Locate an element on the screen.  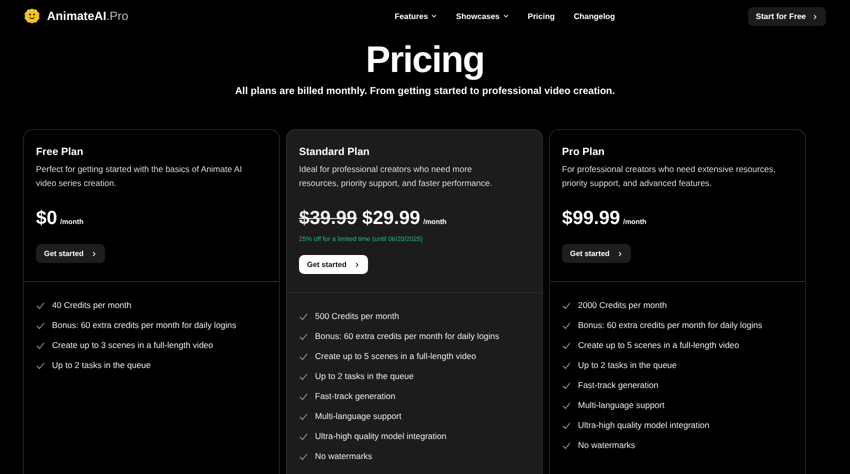
plan-name: Standard Plan is located at coordinates (335, 152).